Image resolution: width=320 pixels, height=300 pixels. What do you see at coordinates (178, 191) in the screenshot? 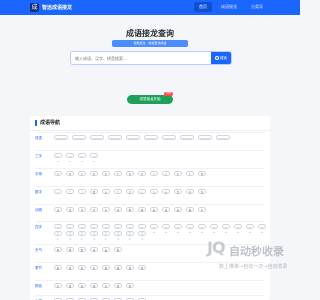
I see `nav-chip: 百` at bounding box center [178, 191].